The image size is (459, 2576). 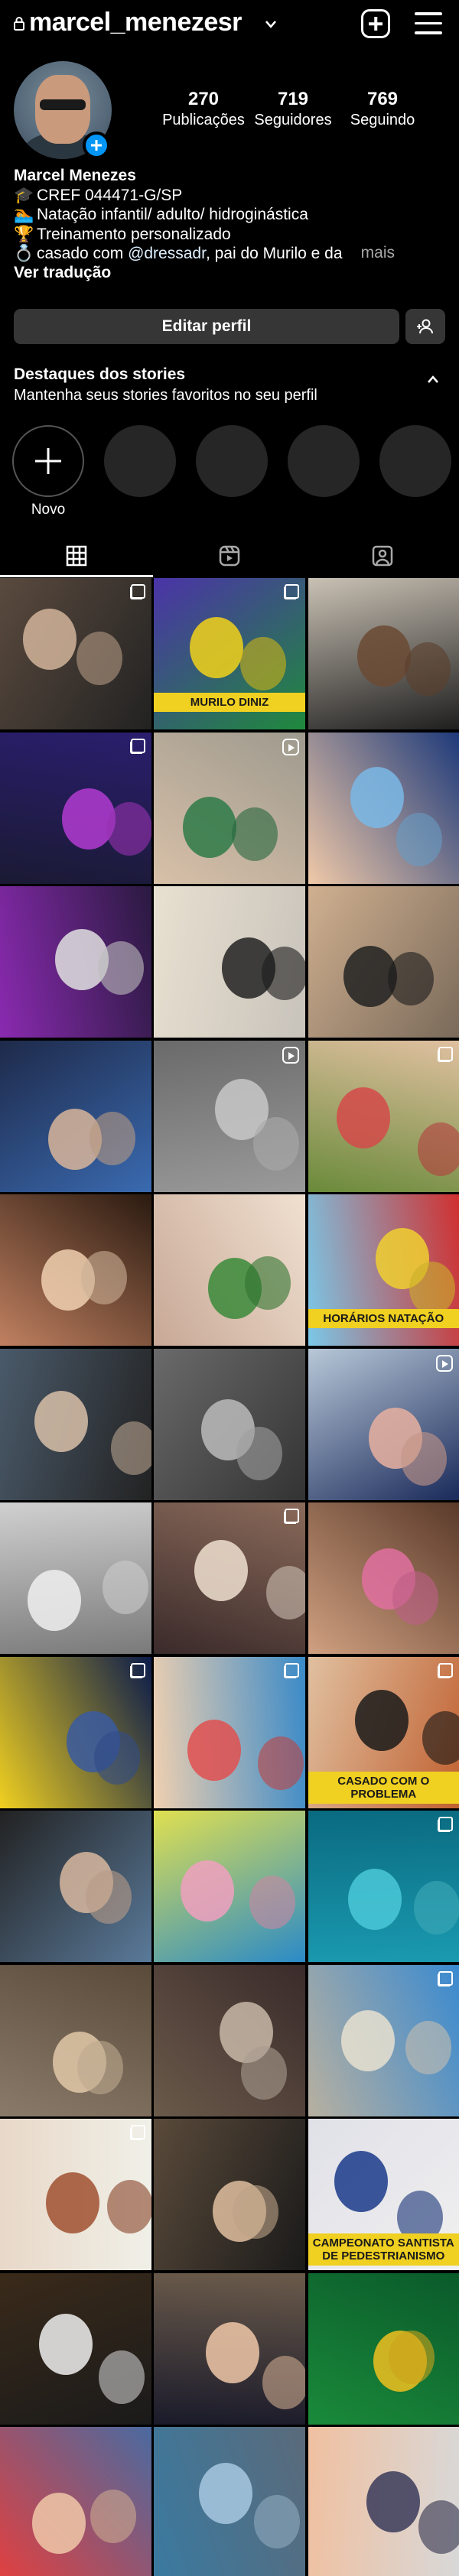 What do you see at coordinates (76, 576) in the screenshot?
I see `active-tab-indicator` at bounding box center [76, 576].